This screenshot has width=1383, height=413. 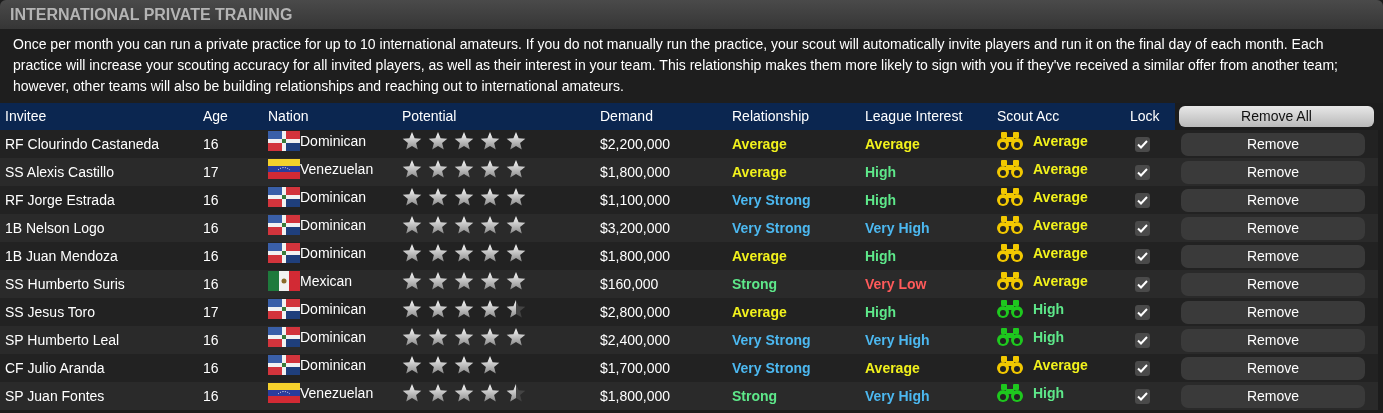 What do you see at coordinates (65, 283) in the screenshot?
I see `invitee-name: SS Humberto Suris` at bounding box center [65, 283].